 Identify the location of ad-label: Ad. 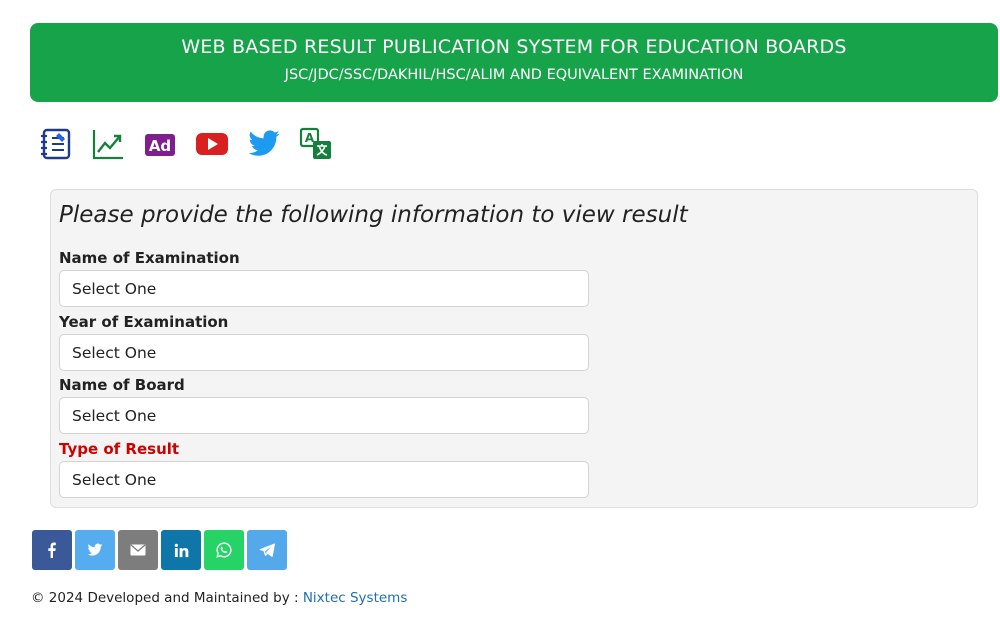
(160, 146).